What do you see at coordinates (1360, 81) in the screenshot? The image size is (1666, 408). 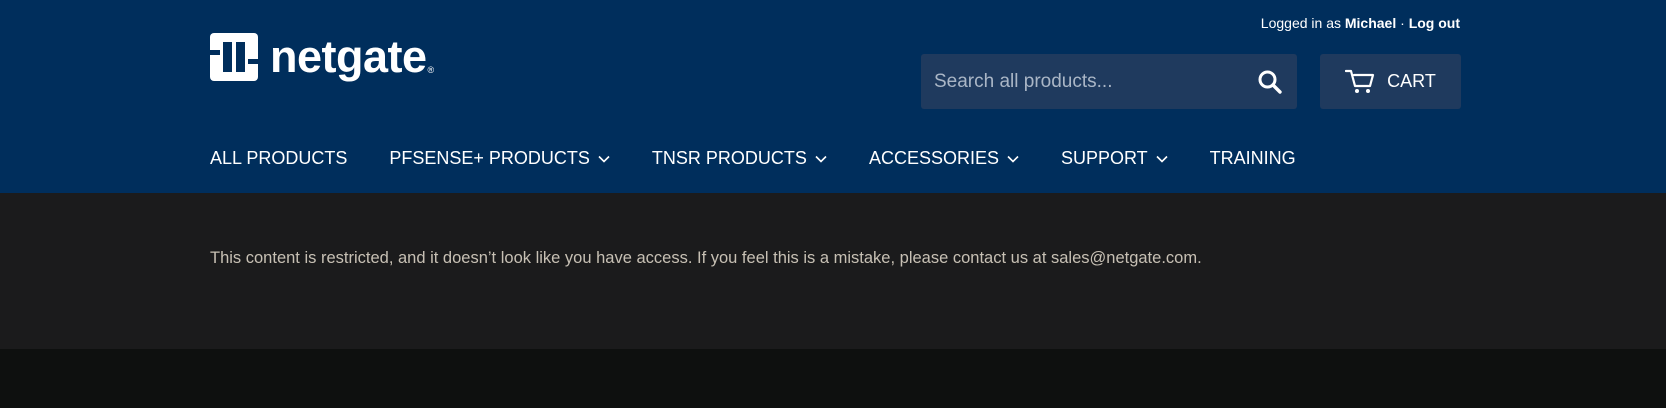 I see `cart-icon` at bounding box center [1360, 81].